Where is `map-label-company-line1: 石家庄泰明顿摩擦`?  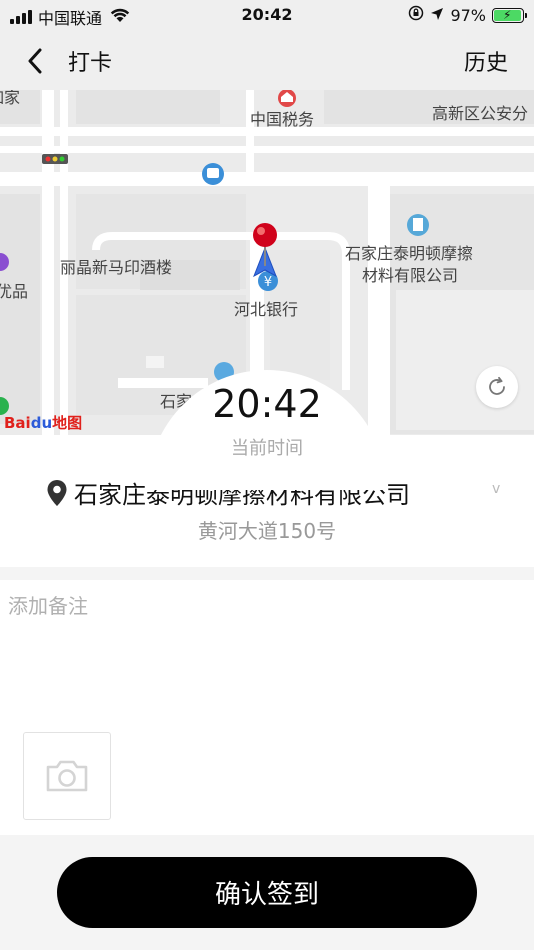
map-label-company-line1: 石家庄泰明顿摩擦 is located at coordinates (409, 253).